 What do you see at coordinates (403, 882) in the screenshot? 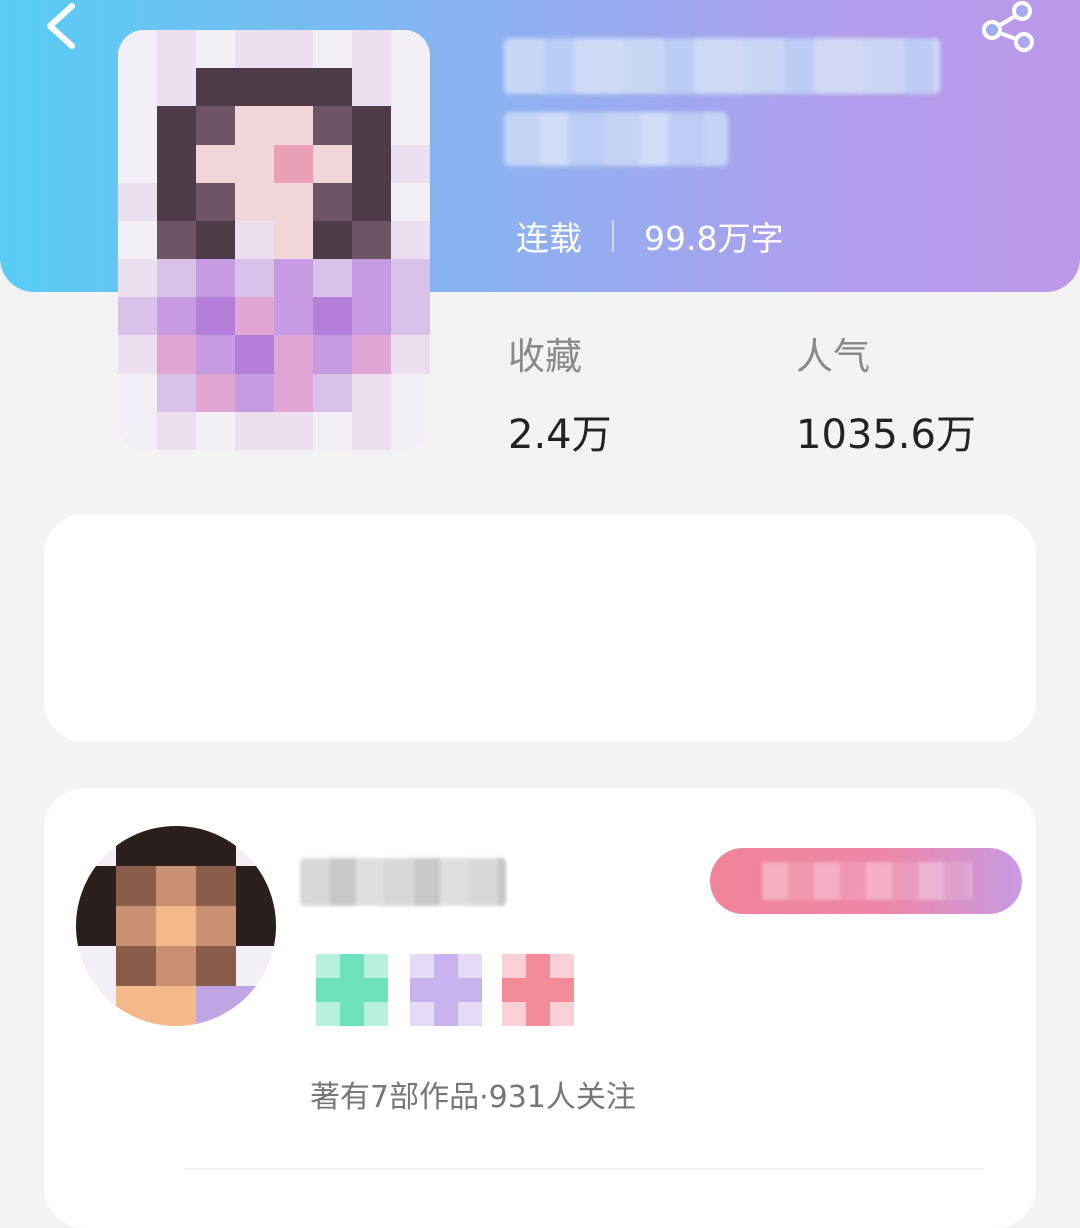
I see `author-name-blurred` at bounding box center [403, 882].